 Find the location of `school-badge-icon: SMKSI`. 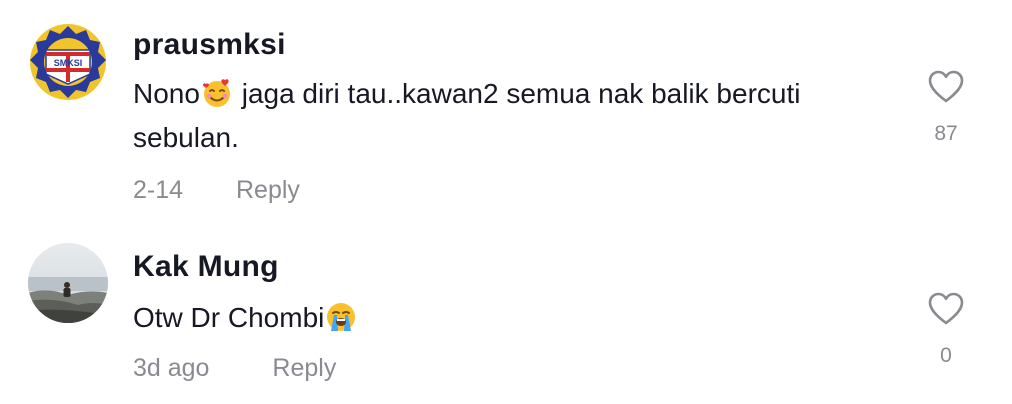

school-badge-icon: SMKSI is located at coordinates (68, 62).